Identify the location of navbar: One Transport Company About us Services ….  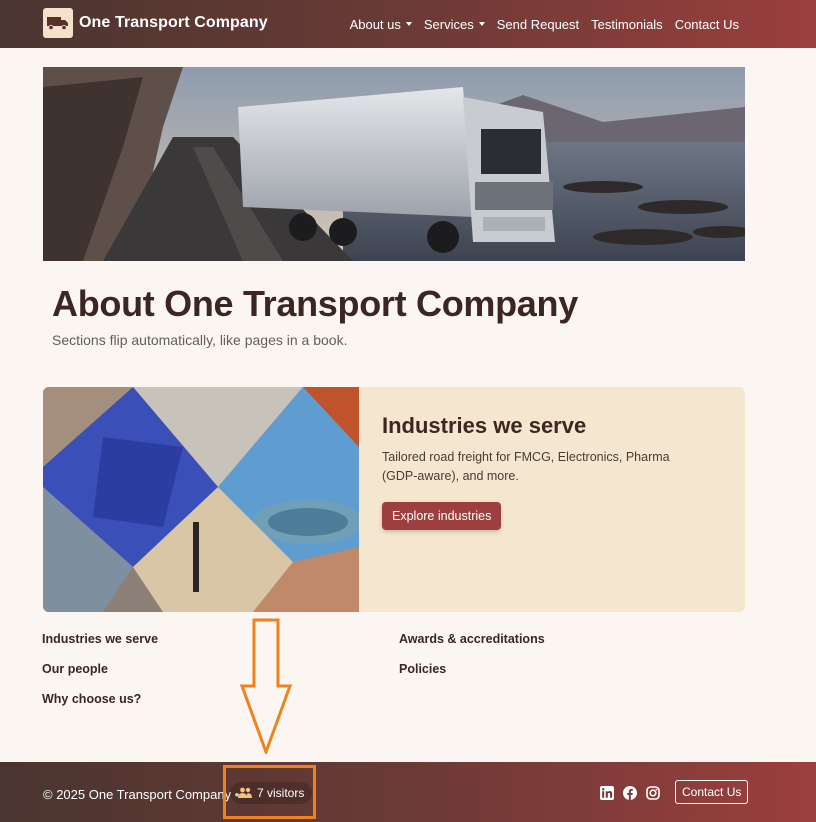
(408, 24).